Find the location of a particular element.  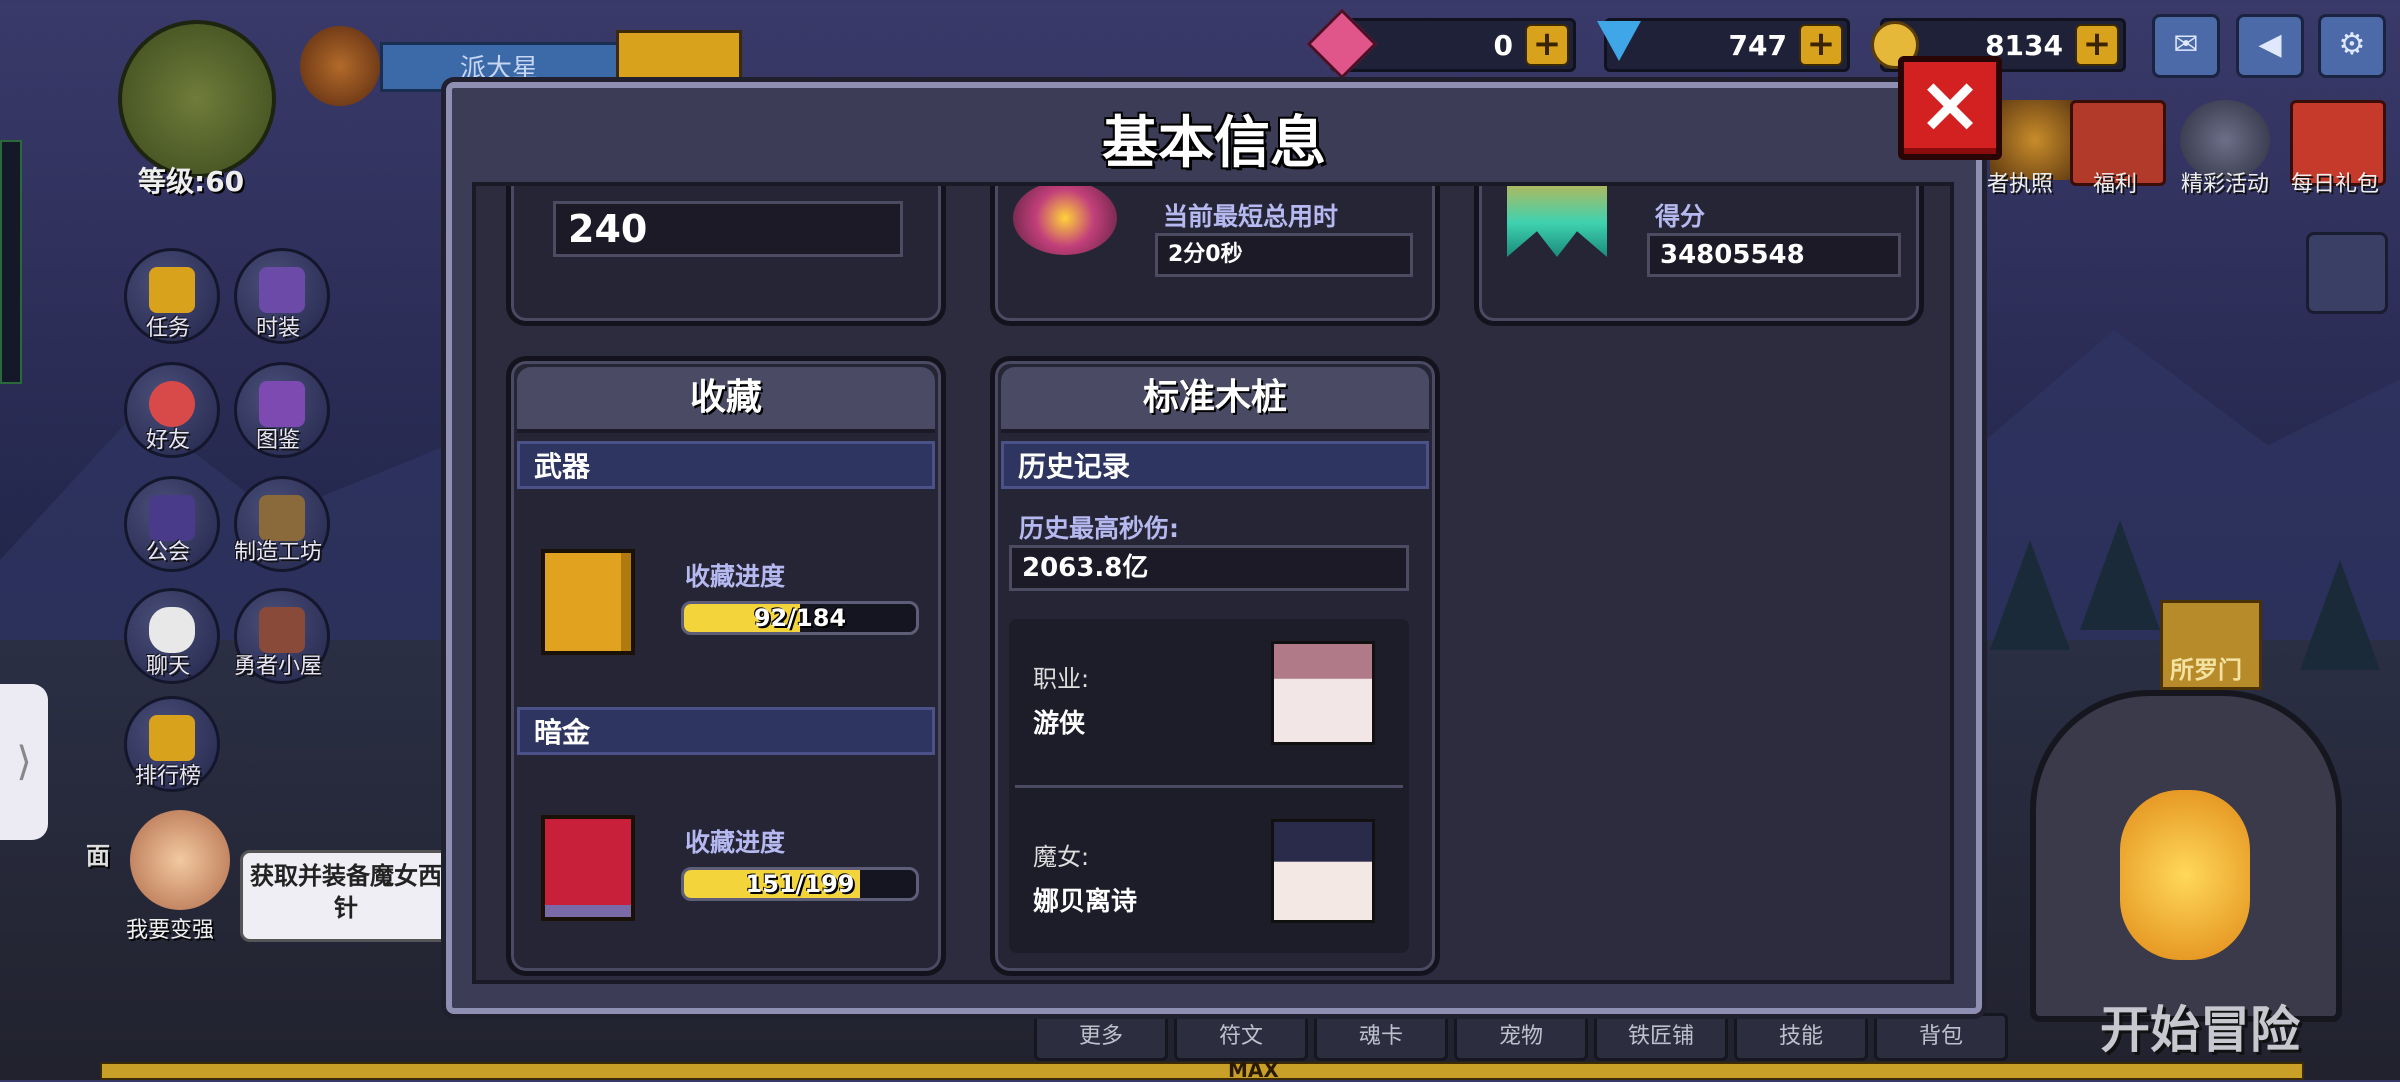

witch-portrait is located at coordinates (1323, 871).